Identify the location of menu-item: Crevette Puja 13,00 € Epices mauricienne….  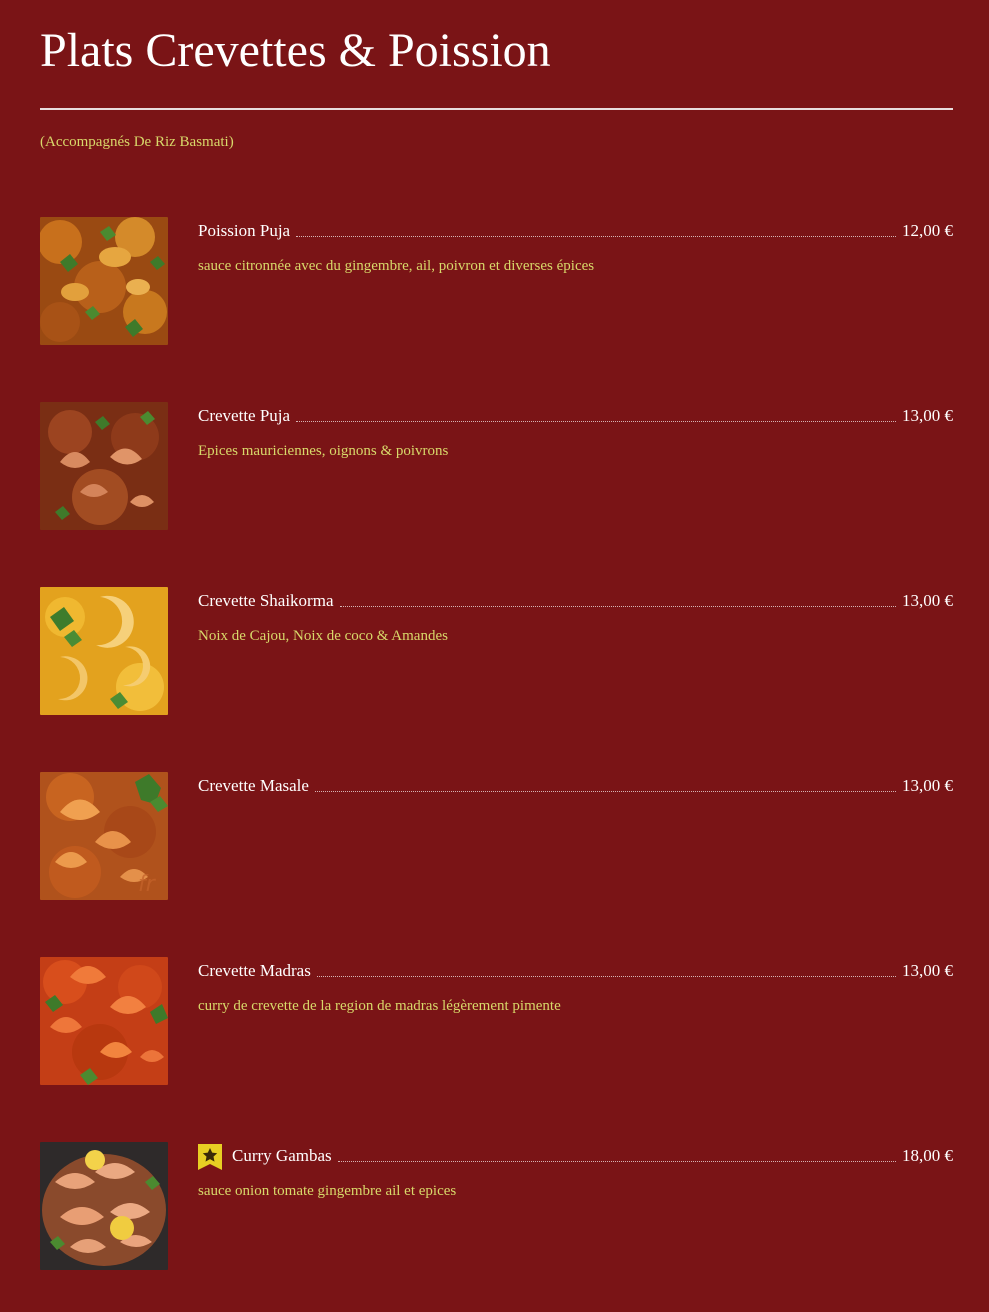
(496, 467).